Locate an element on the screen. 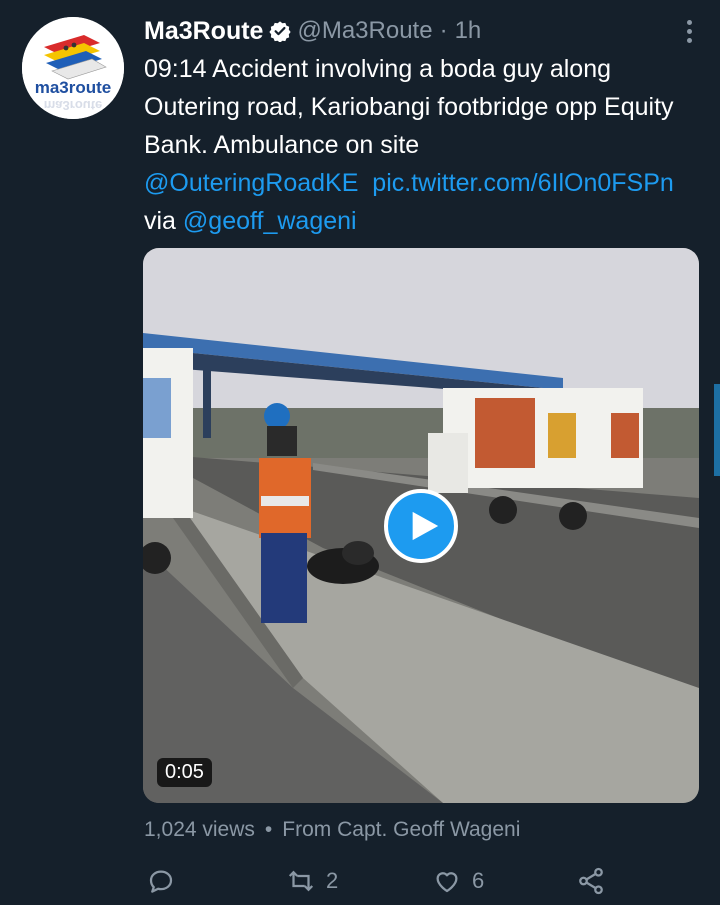 This screenshot has height=905, width=720. like-count: 6 is located at coordinates (478, 880).